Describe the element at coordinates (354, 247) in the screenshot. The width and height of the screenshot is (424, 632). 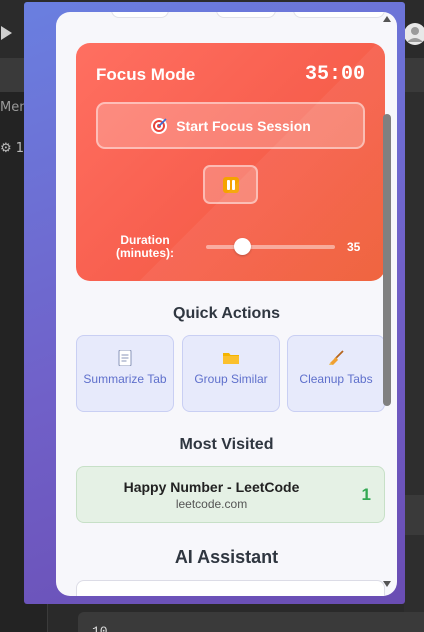
I see `duration-value: 35` at that location.